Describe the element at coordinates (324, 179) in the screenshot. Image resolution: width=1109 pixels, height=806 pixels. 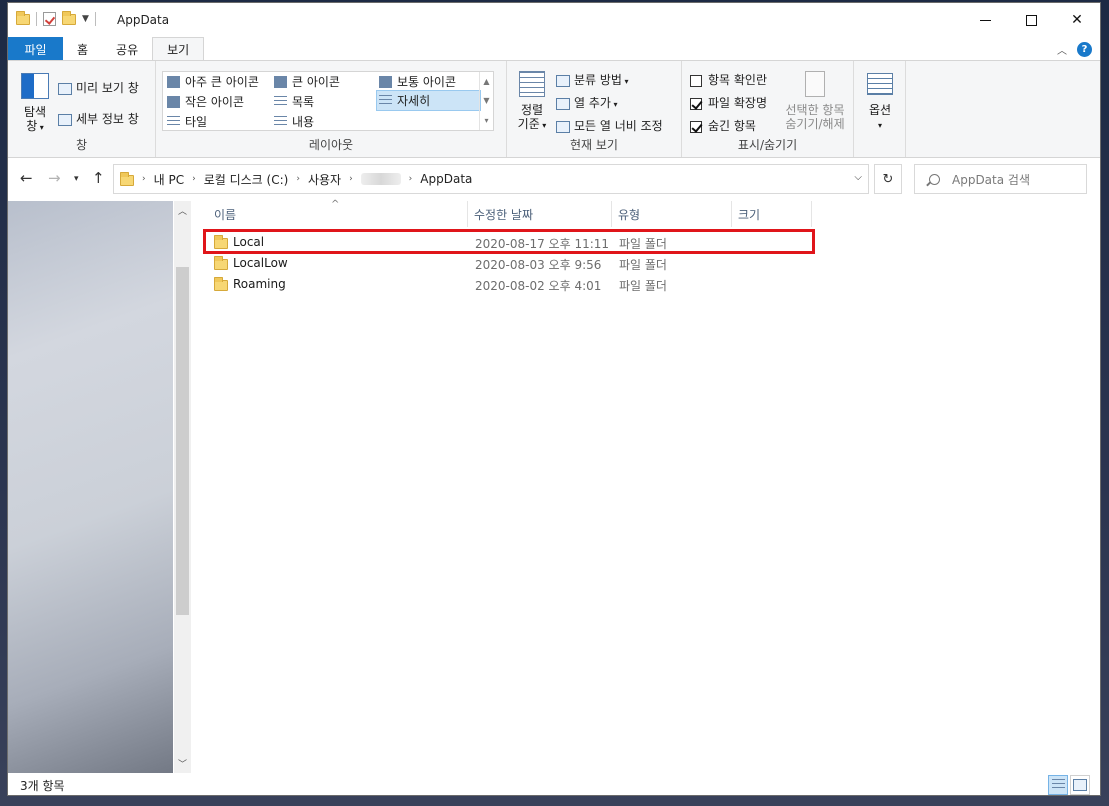
I see `breadcrumb-users: 사용자` at that location.